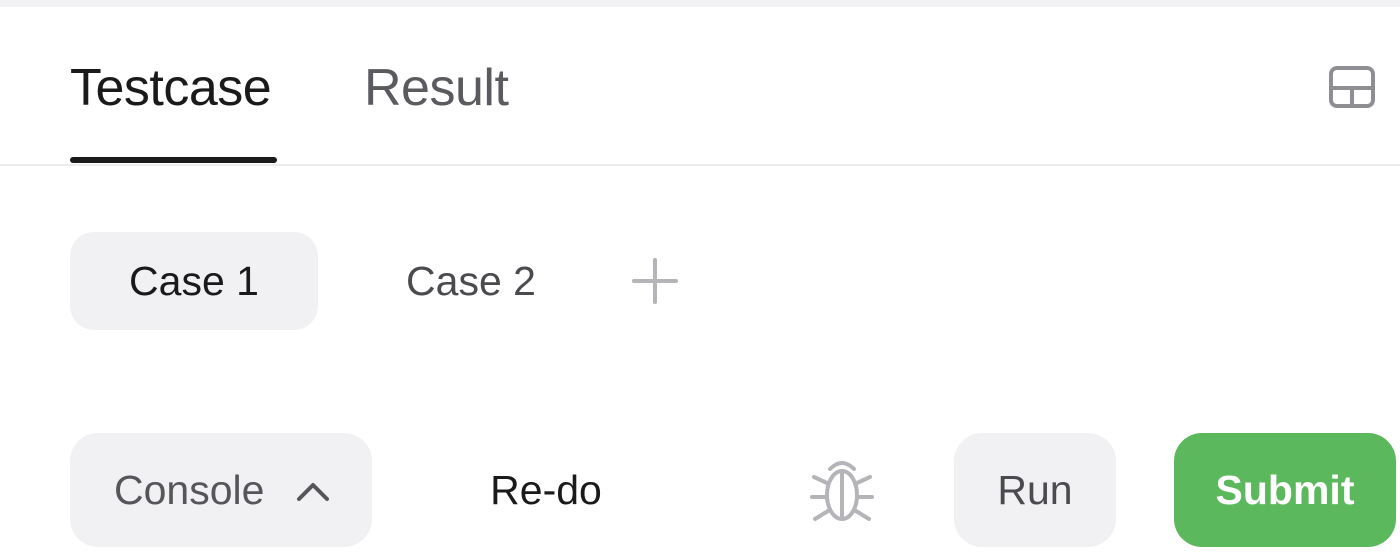 The image size is (1400, 560). I want to click on console-label: Console, so click(189, 490).